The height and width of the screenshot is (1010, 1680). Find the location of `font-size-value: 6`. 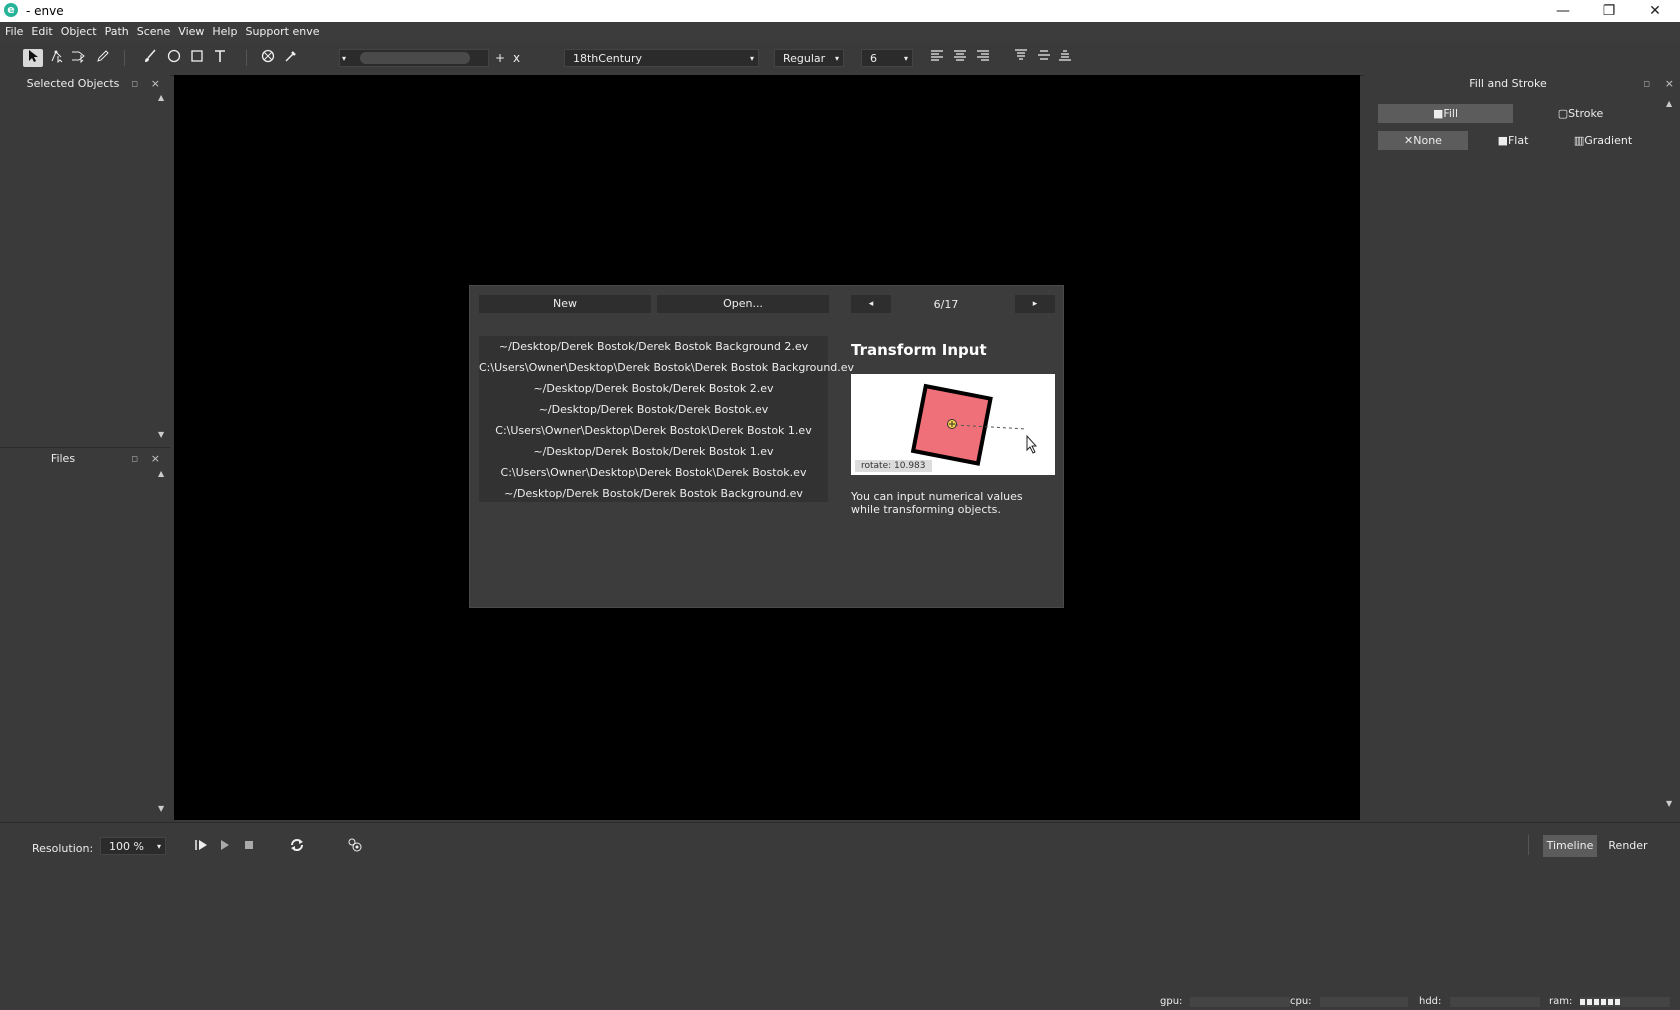

font-size-value: 6 is located at coordinates (873, 58).